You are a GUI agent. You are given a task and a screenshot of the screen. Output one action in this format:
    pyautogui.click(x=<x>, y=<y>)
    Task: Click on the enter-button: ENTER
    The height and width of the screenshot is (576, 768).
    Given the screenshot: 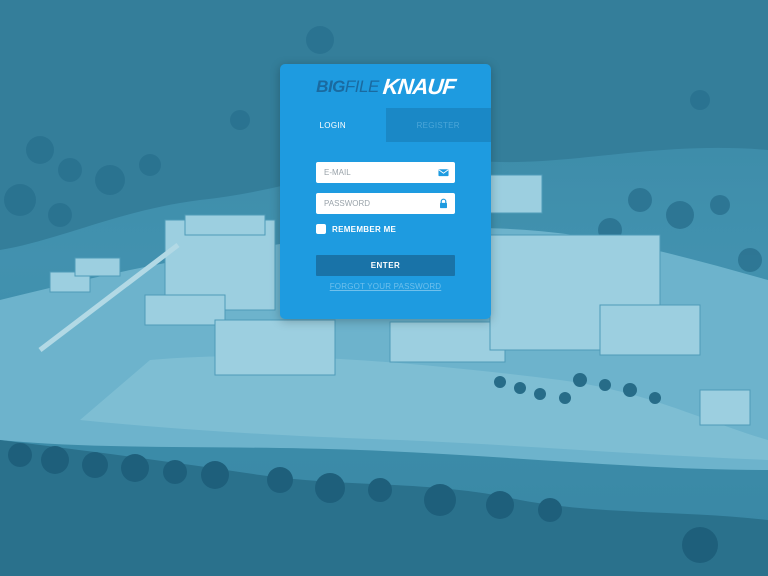 What is the action you would take?
    pyautogui.click(x=385, y=265)
    